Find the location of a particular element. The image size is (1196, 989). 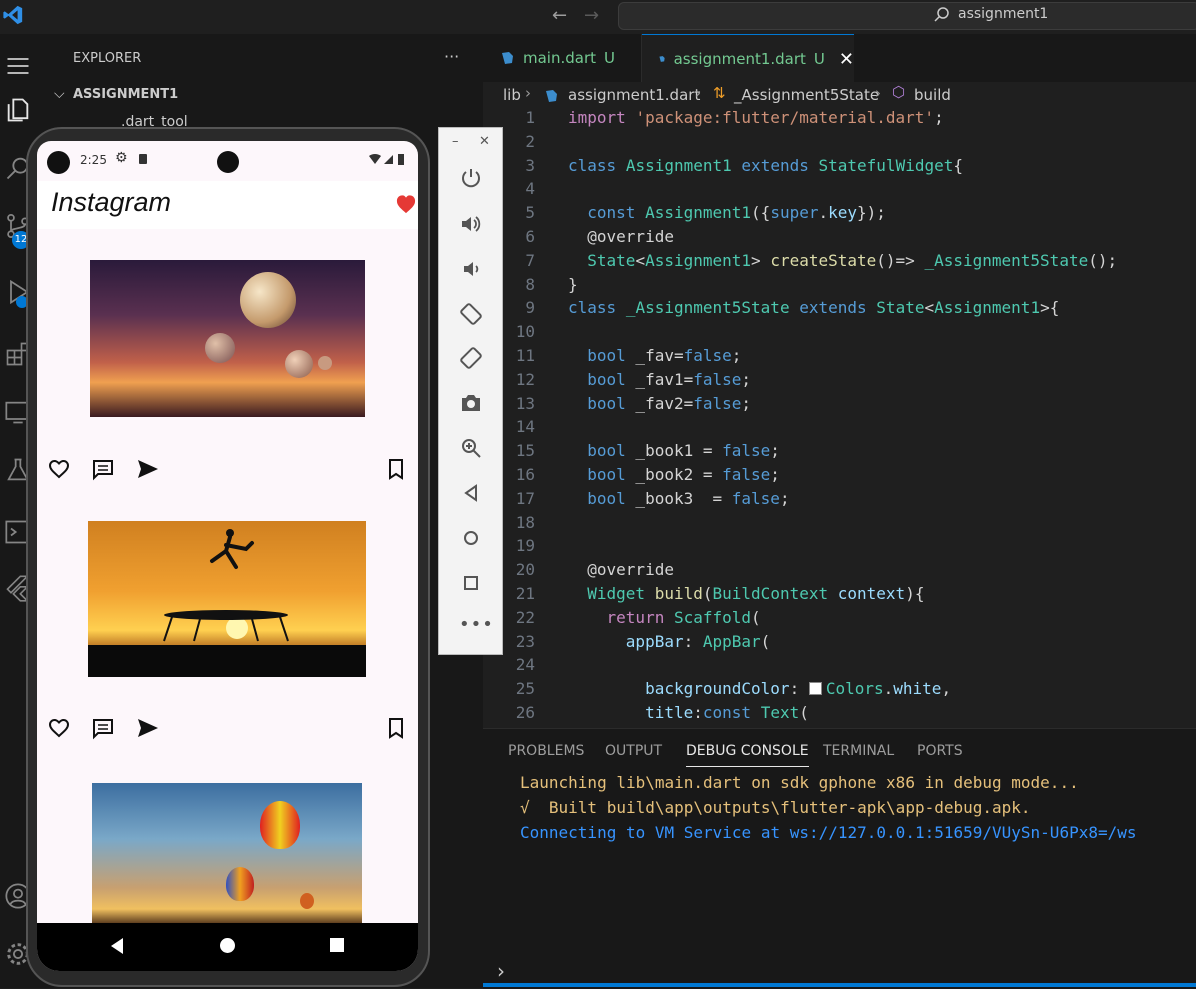

tab-status: U is located at coordinates (819, 59).